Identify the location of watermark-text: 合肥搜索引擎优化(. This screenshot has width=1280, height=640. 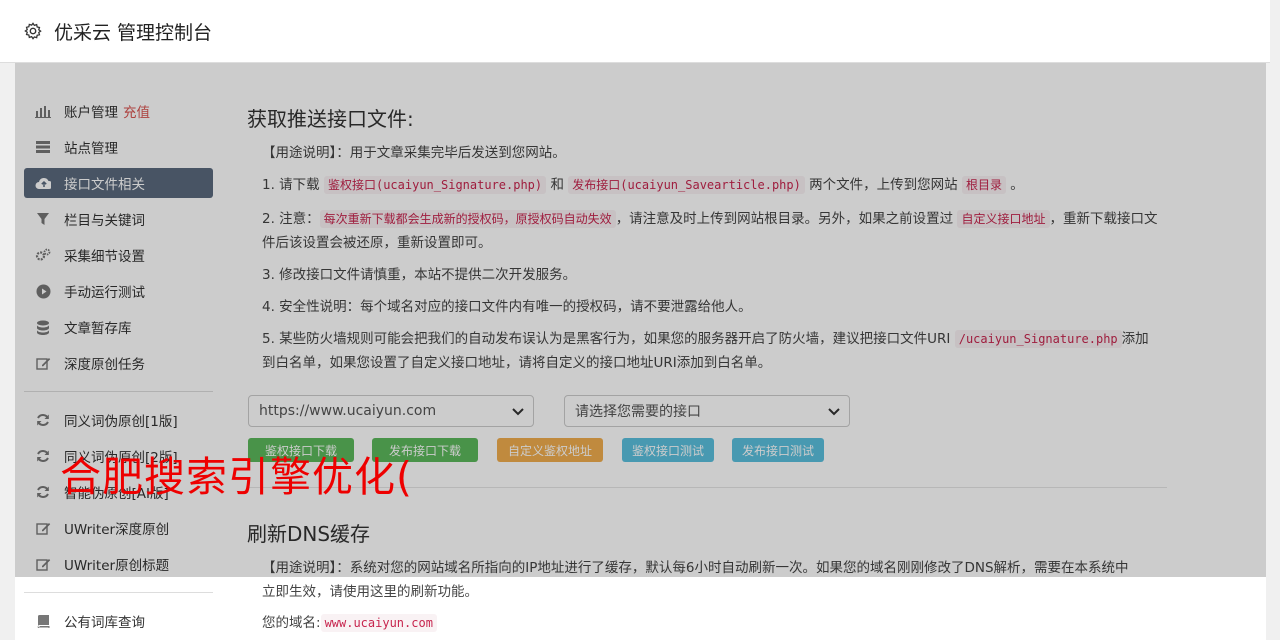
(236, 477).